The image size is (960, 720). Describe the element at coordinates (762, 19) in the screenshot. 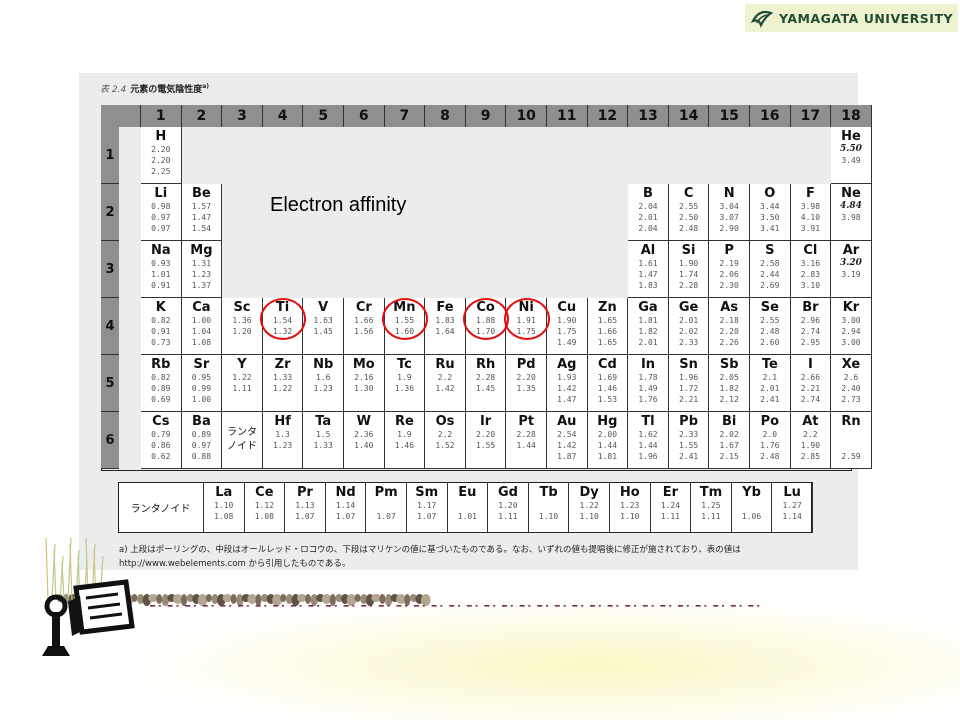

I see `leaf-logo-icon` at that location.